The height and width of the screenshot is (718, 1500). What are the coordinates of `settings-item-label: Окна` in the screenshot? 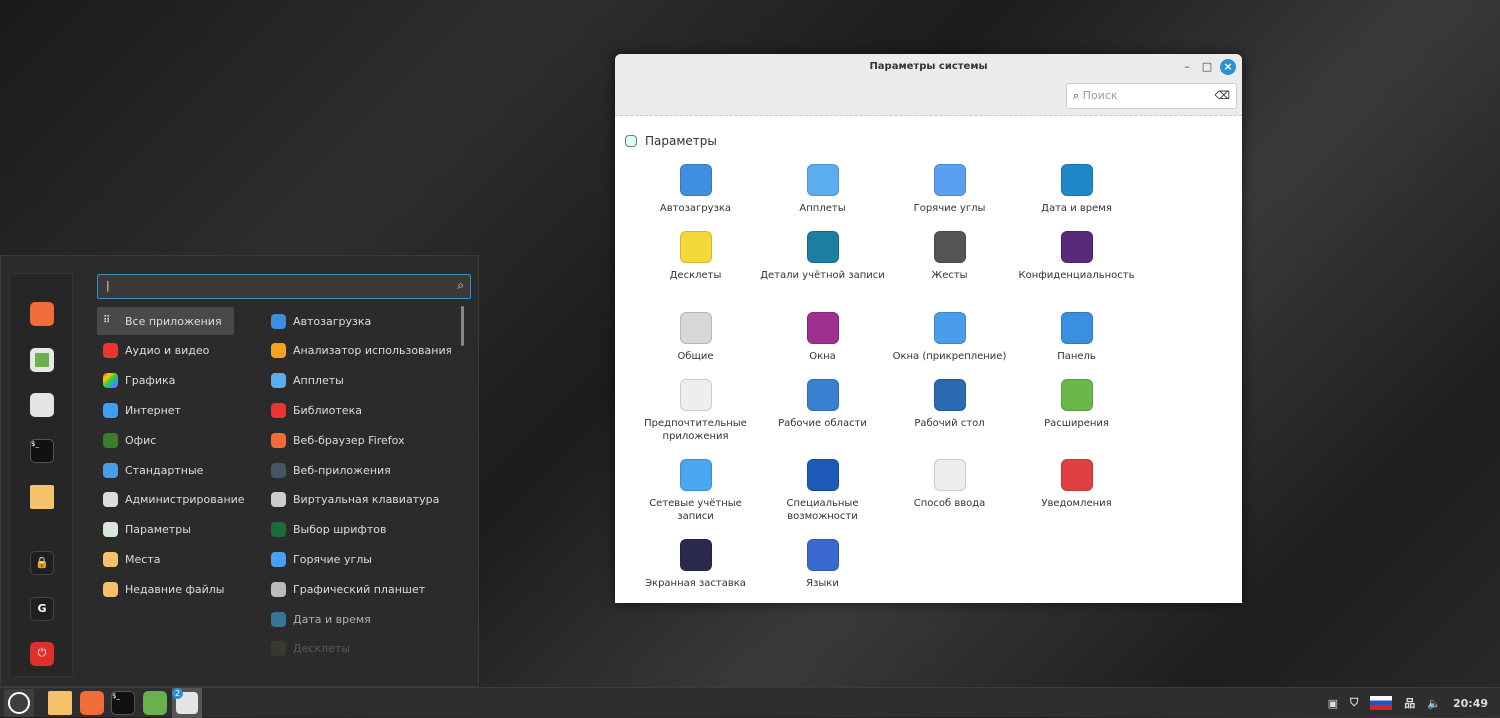 It's located at (822, 356).